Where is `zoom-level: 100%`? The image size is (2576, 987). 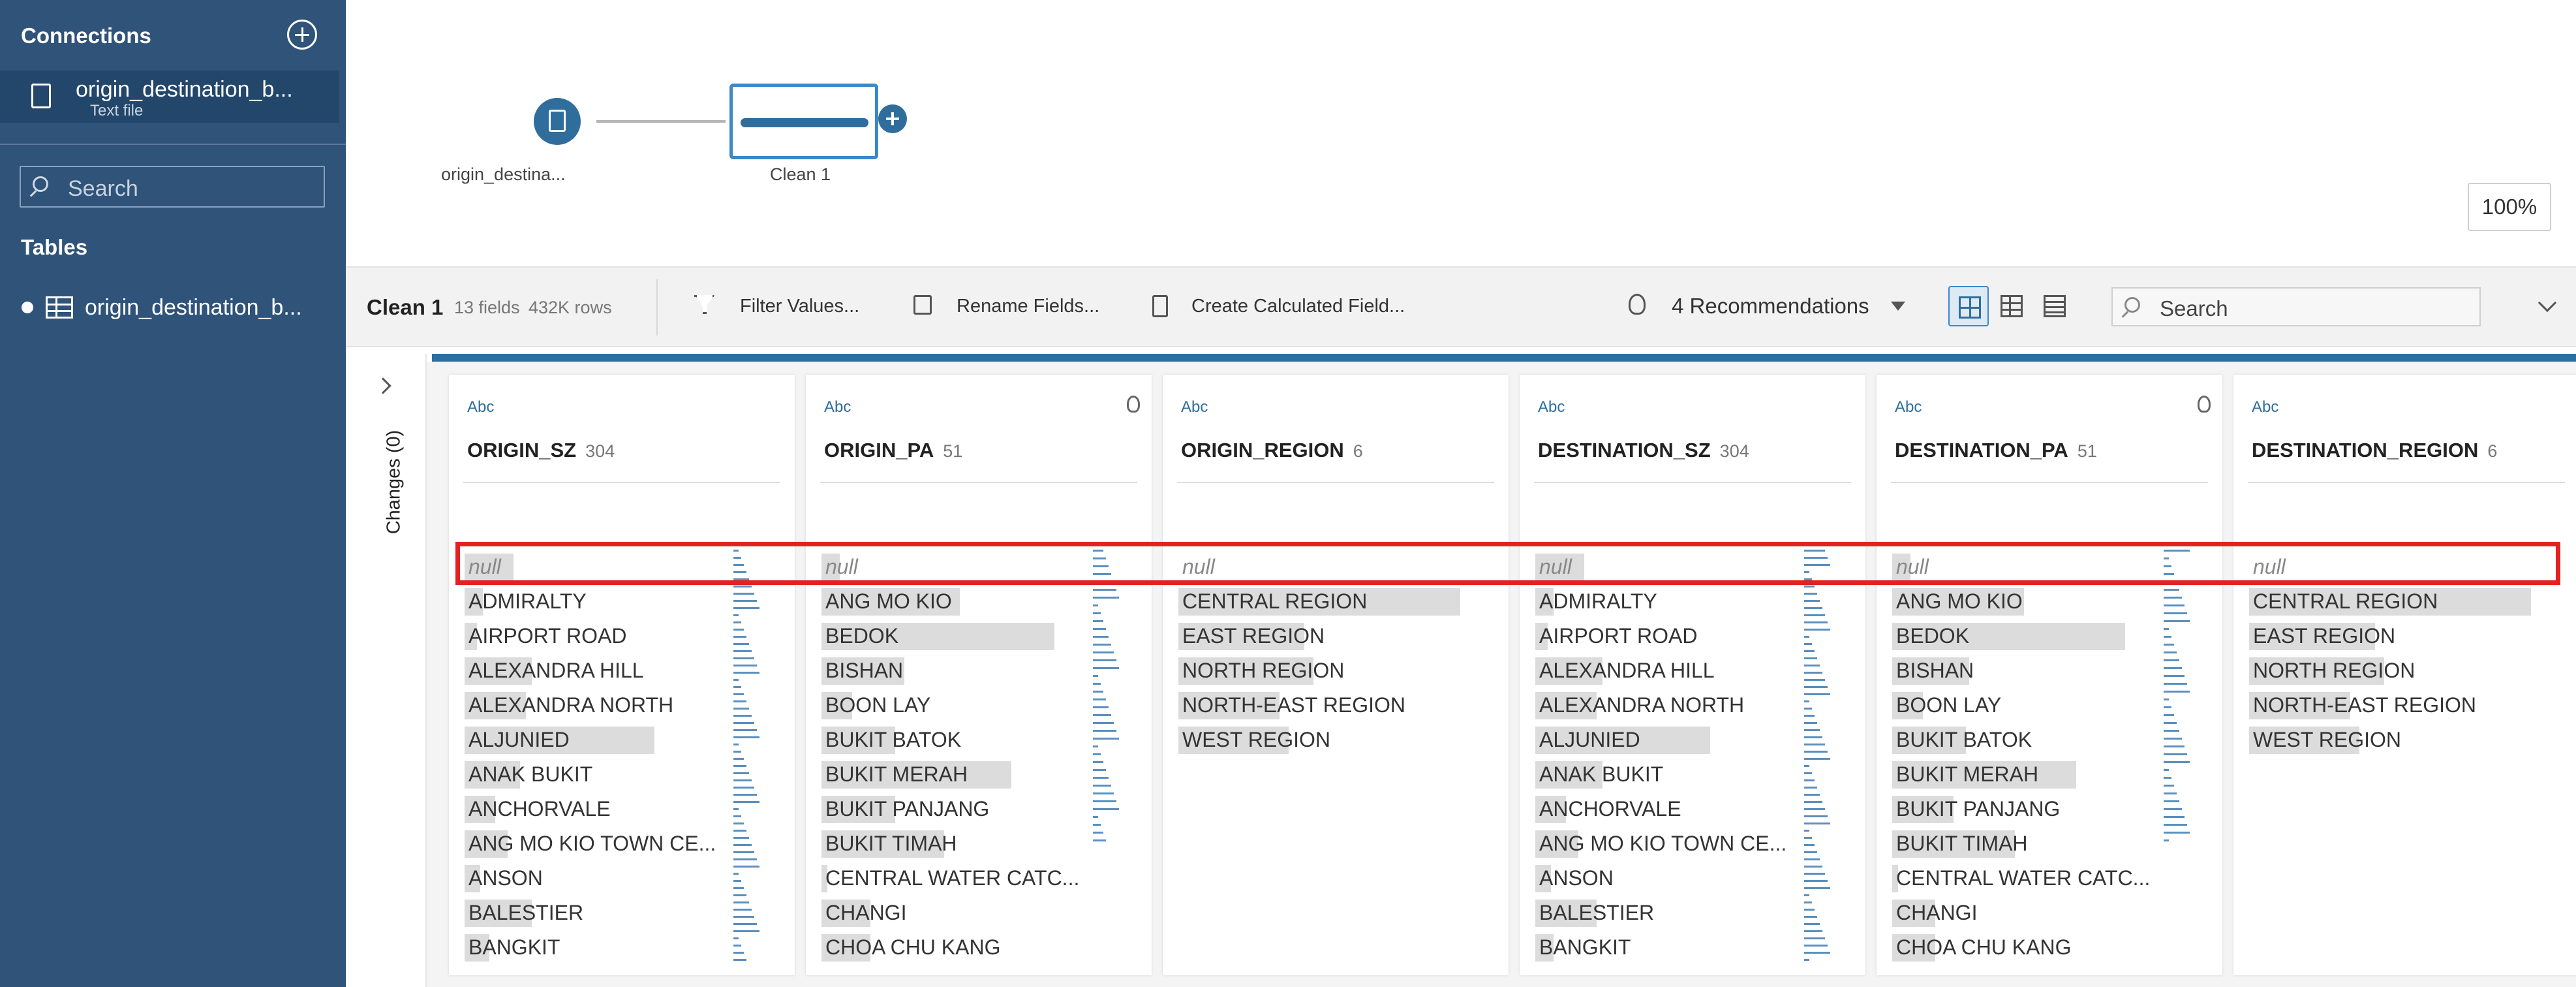 zoom-level: 100% is located at coordinates (2509, 207).